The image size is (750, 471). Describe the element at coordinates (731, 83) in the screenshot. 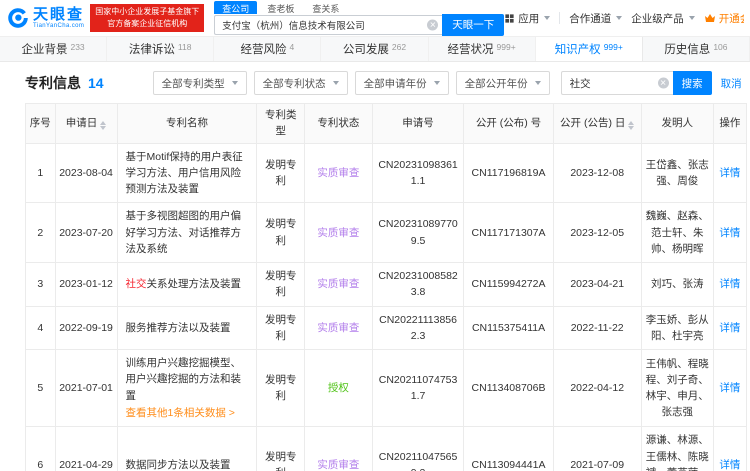

I see `cancel-search-link: 取消` at that location.